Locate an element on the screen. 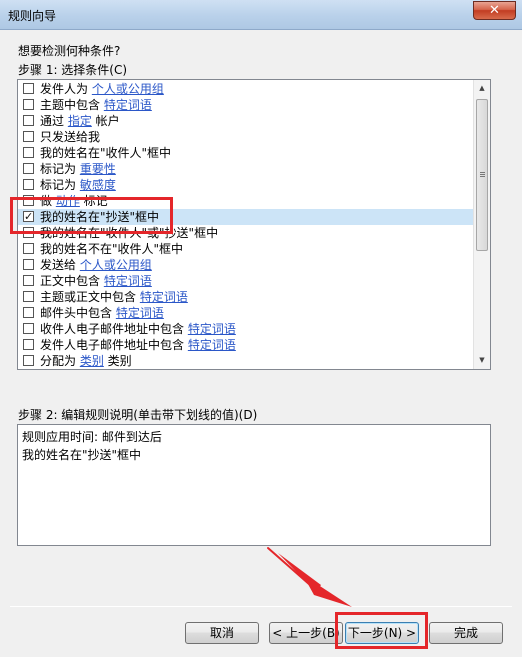  close-button: ✕ is located at coordinates (494, 10).